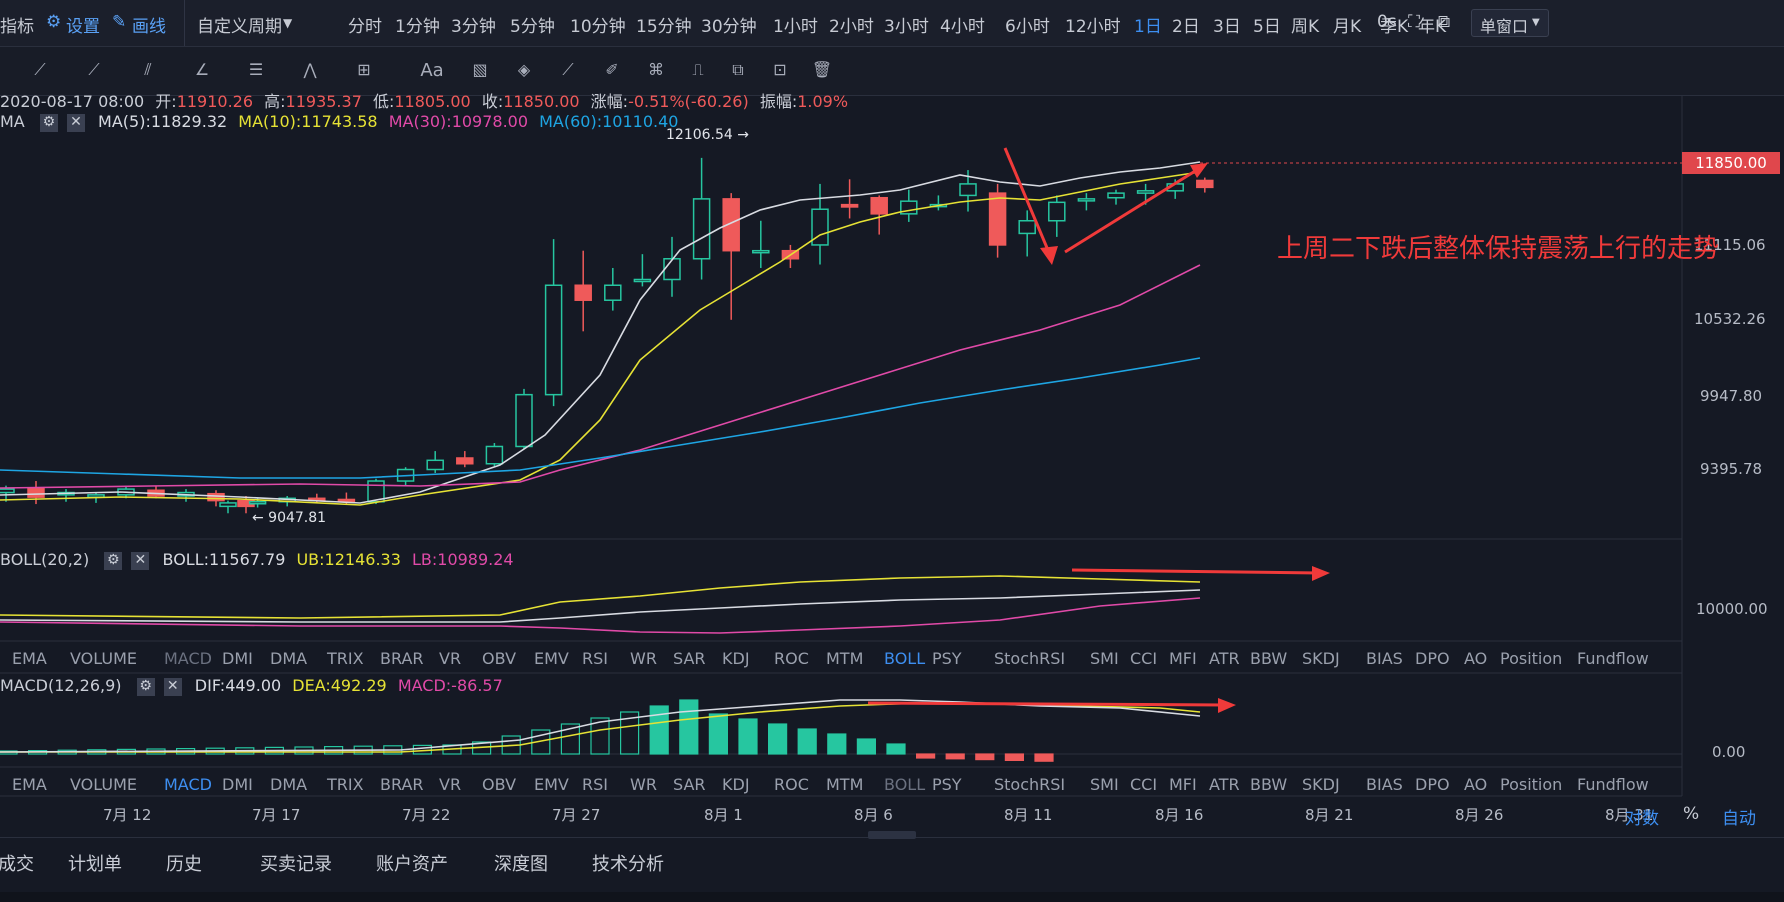 The height and width of the screenshot is (902, 1784). What do you see at coordinates (1642, 816) in the screenshot?
I see `log-scale-toggle: 对数` at bounding box center [1642, 816].